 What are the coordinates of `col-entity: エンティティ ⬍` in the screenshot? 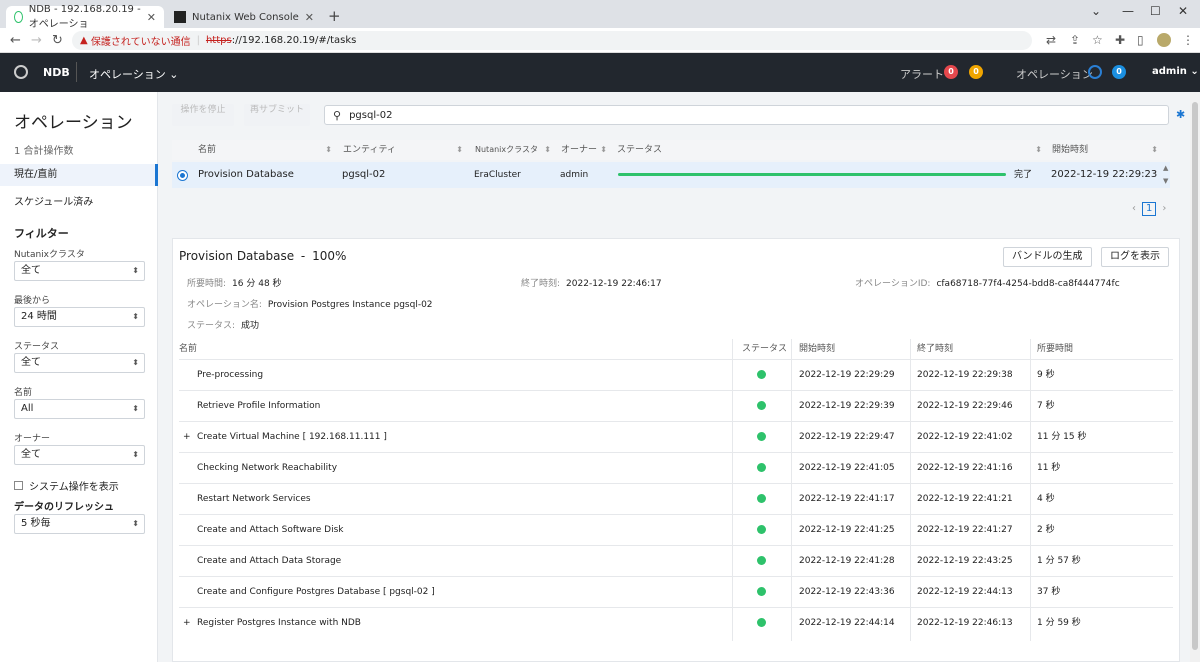 It's located at (403, 150).